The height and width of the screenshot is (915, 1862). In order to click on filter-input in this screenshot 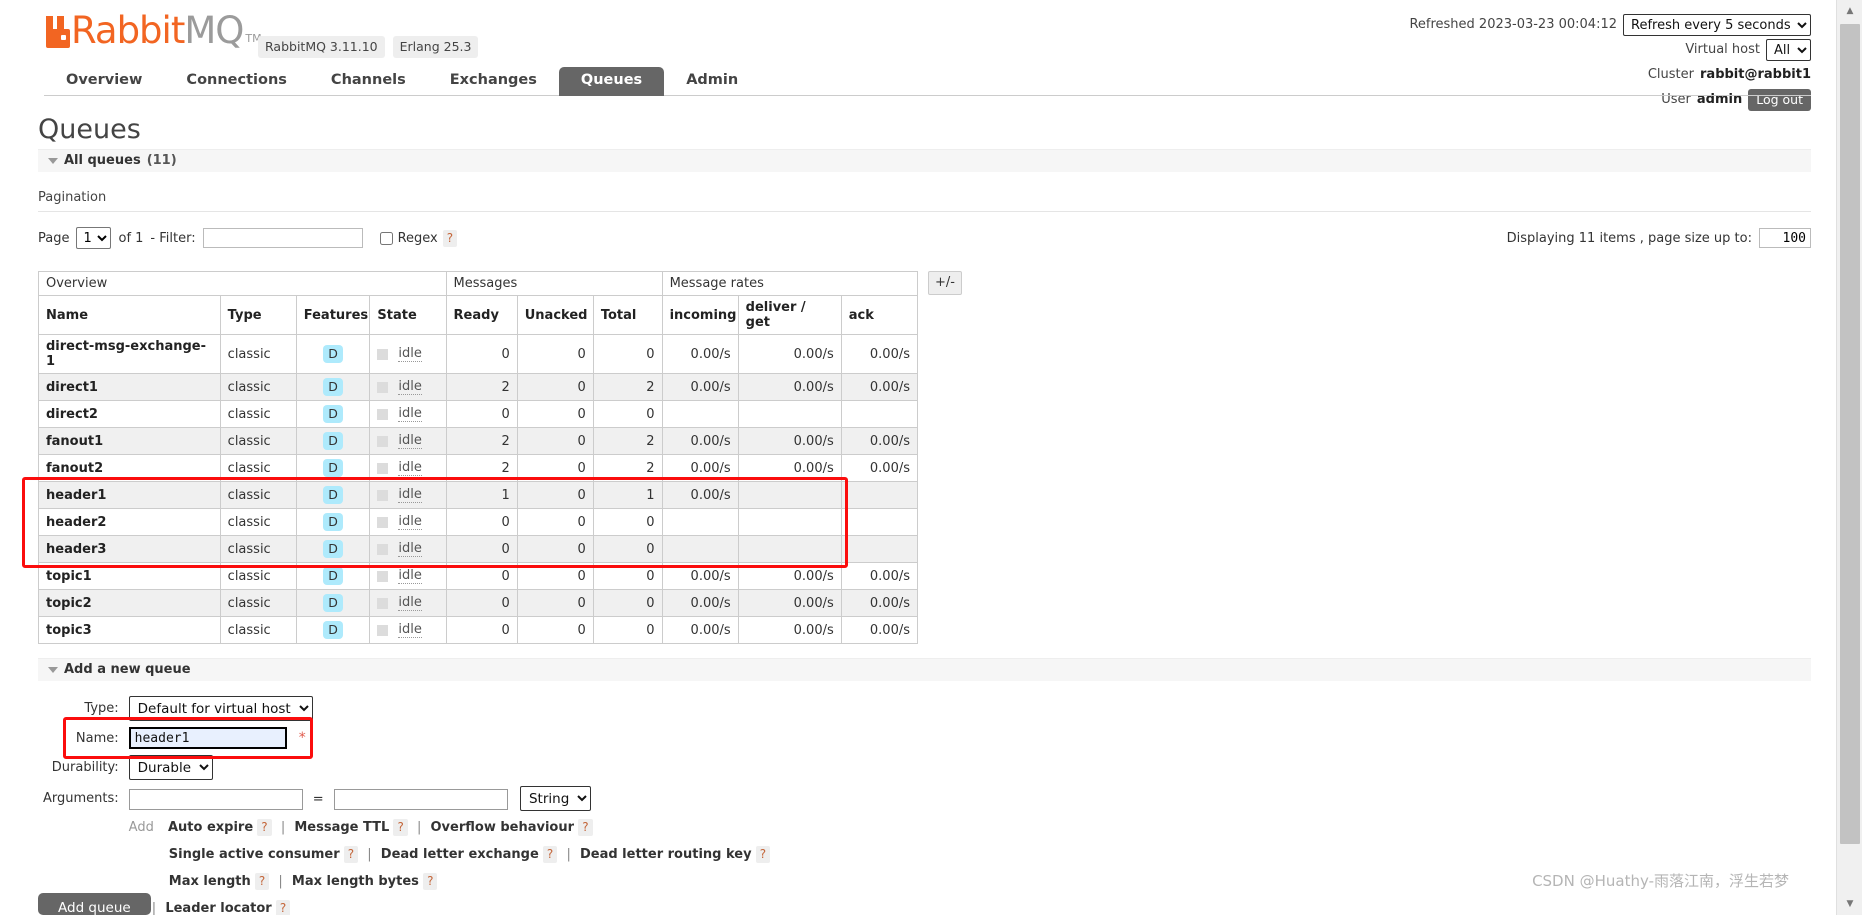, I will do `click(282, 238)`.